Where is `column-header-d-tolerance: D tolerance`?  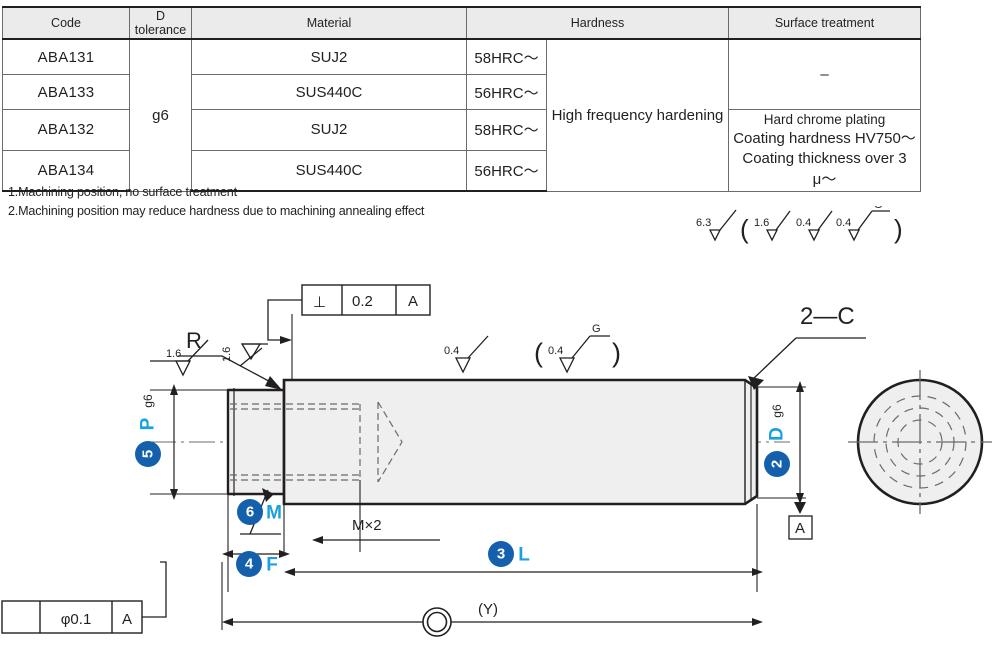
column-header-d-tolerance: D tolerance is located at coordinates (160, 23).